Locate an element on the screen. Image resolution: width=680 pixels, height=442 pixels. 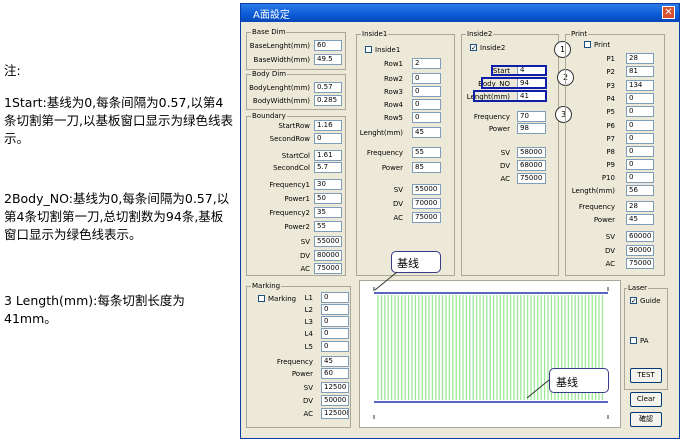
inside1-field: 85 is located at coordinates (426, 167).